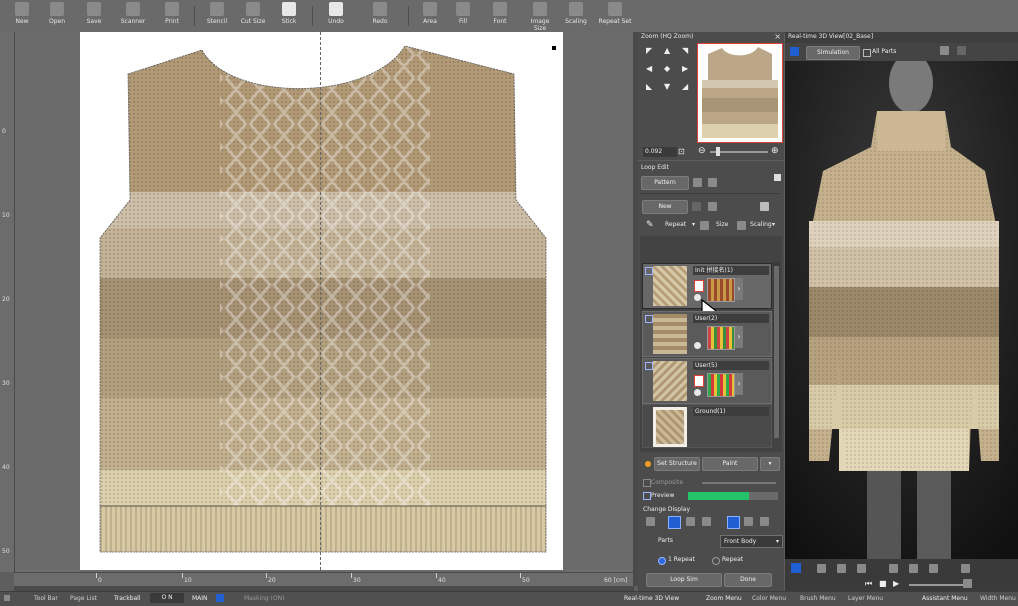 The width and height of the screenshot is (1018, 606). What do you see at coordinates (685, 68) in the screenshot?
I see `arrow-right-icon: ▶` at bounding box center [685, 68].